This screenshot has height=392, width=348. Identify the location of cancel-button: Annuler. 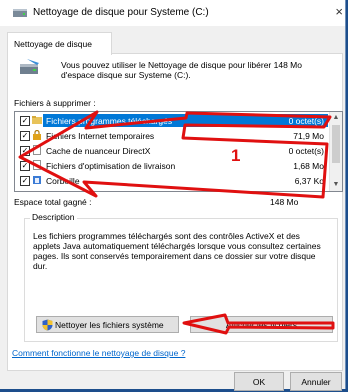
(316, 381).